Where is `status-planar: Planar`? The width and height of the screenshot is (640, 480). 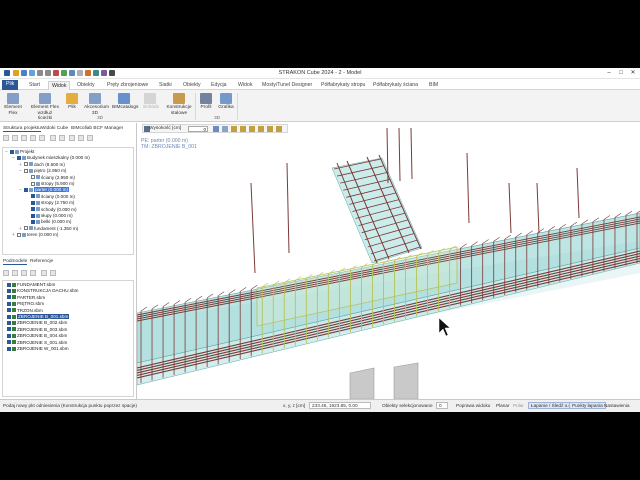
status-planar: Planar is located at coordinates (503, 405).